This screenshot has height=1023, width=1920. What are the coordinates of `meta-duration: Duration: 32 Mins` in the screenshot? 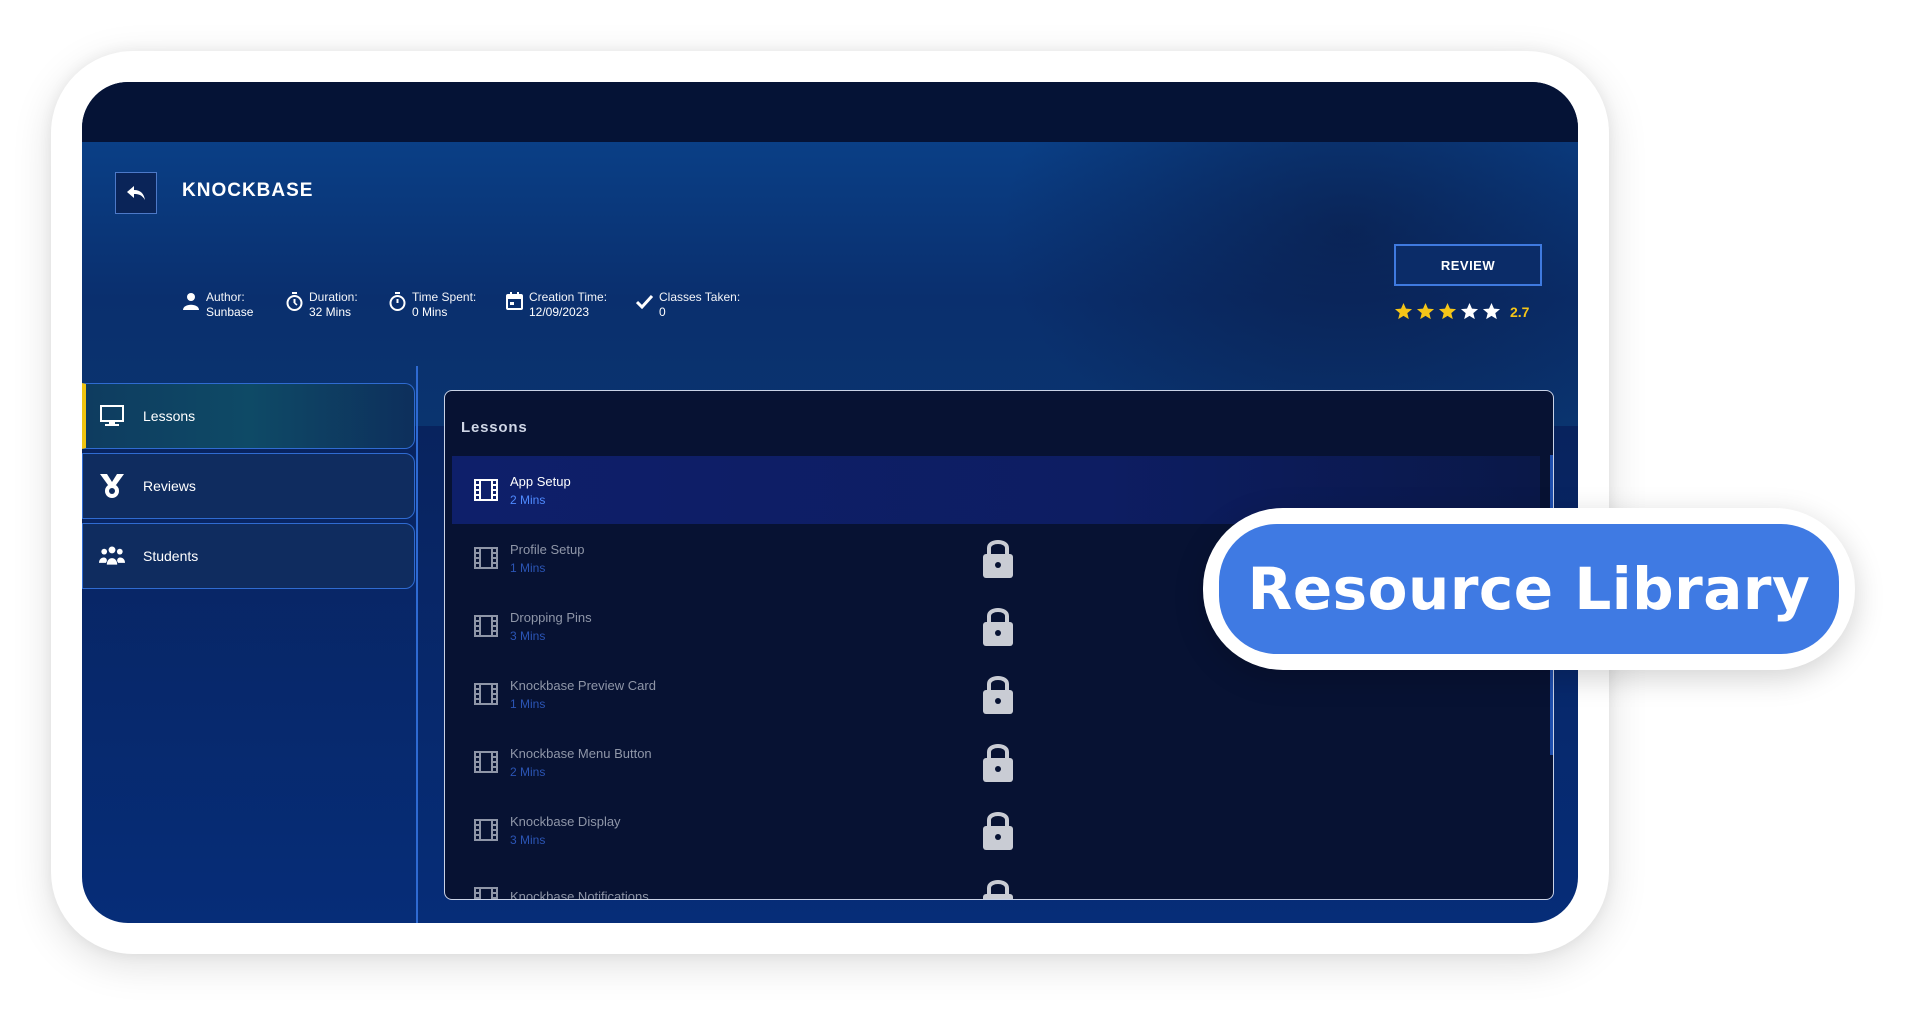 It's located at (336, 305).